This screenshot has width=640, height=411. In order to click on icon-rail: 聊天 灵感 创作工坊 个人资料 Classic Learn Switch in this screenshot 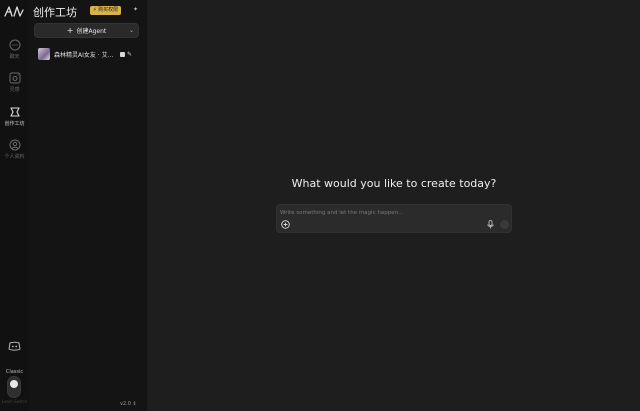, I will do `click(14, 205)`.